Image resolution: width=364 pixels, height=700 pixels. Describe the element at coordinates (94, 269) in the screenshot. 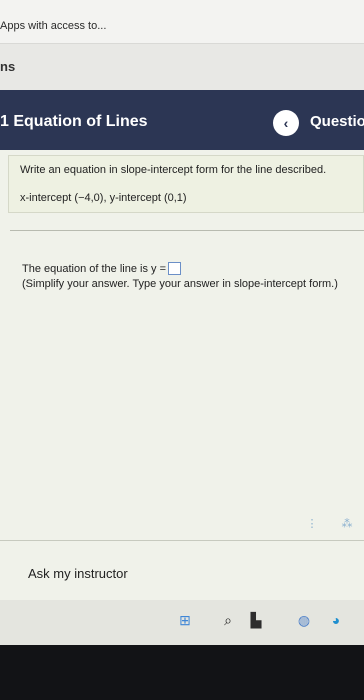

I see `answer-prefix: The equation of the line is y =` at that location.